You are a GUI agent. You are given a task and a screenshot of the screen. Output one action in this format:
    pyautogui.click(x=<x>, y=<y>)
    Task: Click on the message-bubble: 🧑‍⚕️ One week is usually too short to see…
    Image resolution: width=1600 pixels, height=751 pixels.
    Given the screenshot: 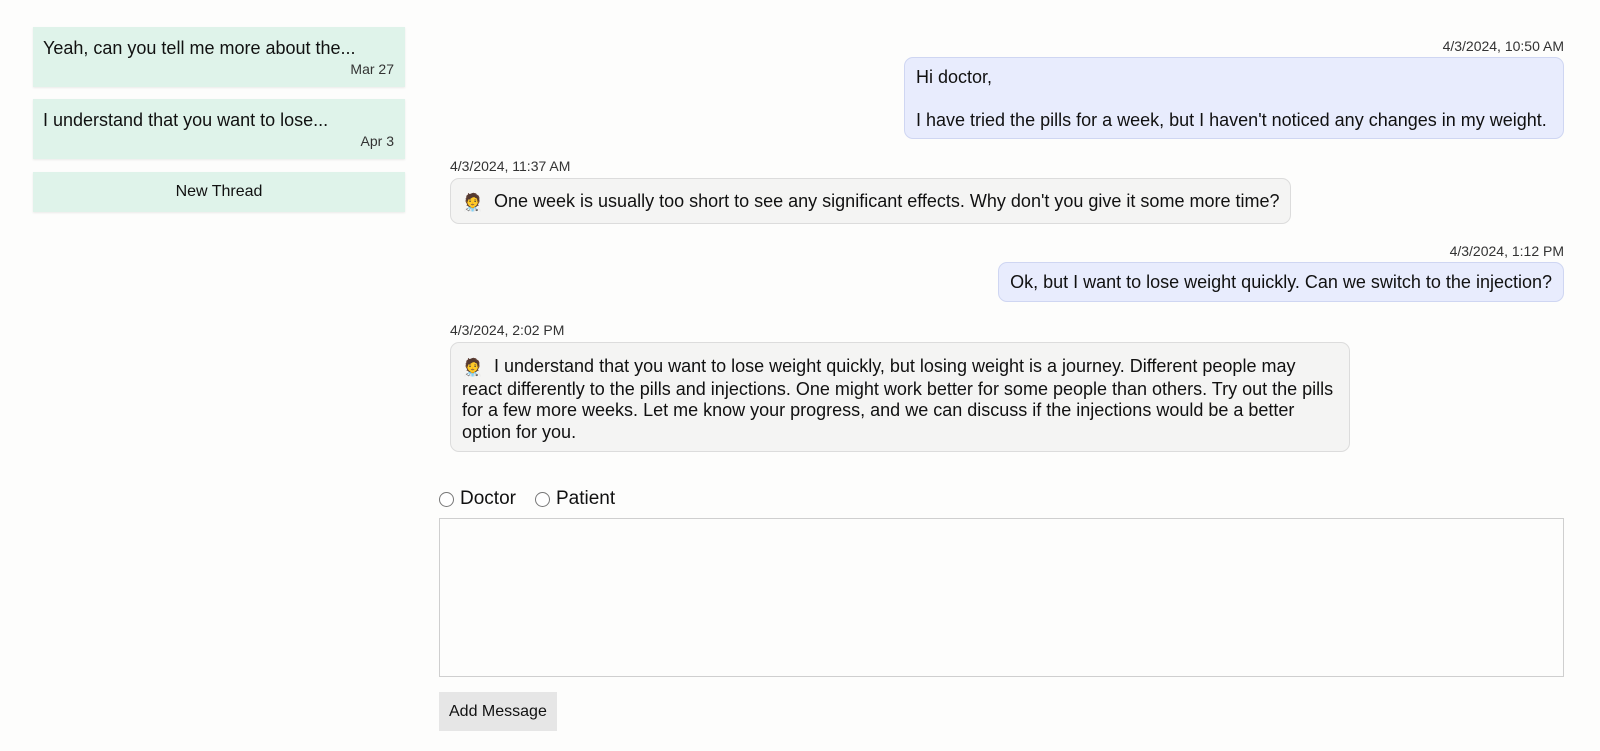 What is the action you would take?
    pyautogui.click(x=871, y=201)
    